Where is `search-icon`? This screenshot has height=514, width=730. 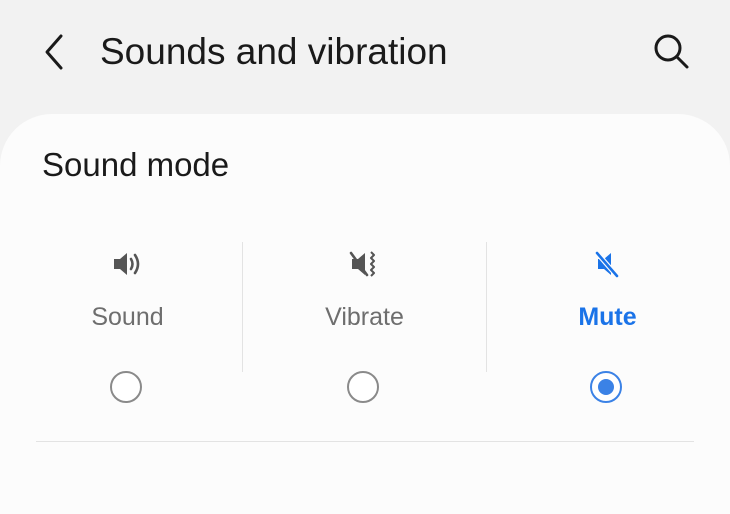 search-icon is located at coordinates (671, 51).